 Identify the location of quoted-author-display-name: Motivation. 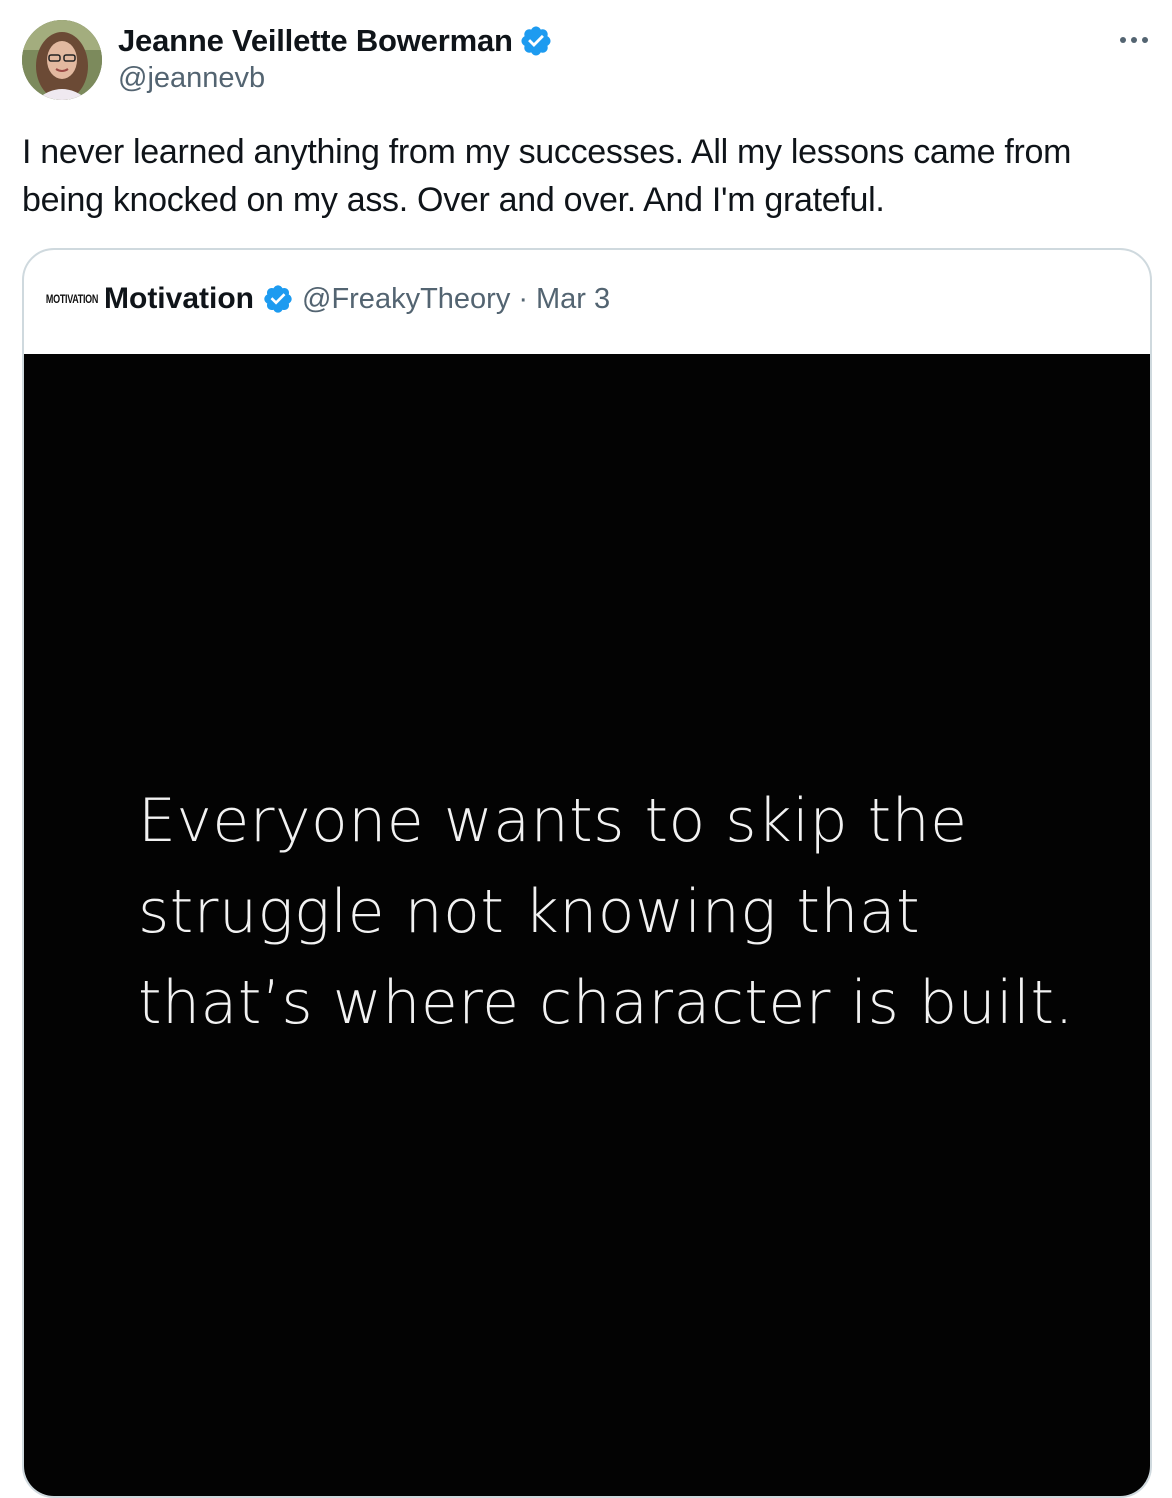
(179, 299).